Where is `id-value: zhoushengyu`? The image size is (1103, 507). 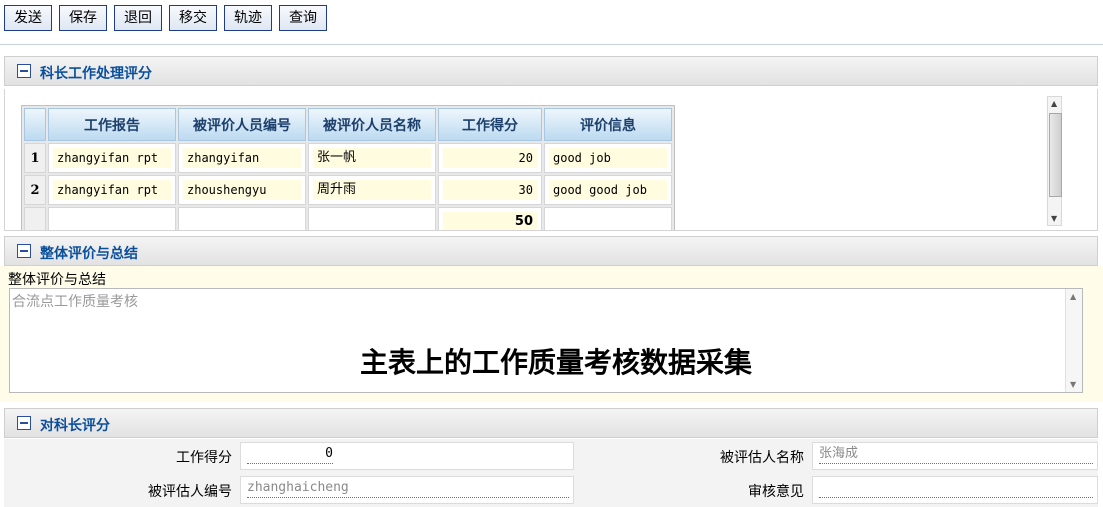 id-value: zhoushengyu is located at coordinates (242, 190).